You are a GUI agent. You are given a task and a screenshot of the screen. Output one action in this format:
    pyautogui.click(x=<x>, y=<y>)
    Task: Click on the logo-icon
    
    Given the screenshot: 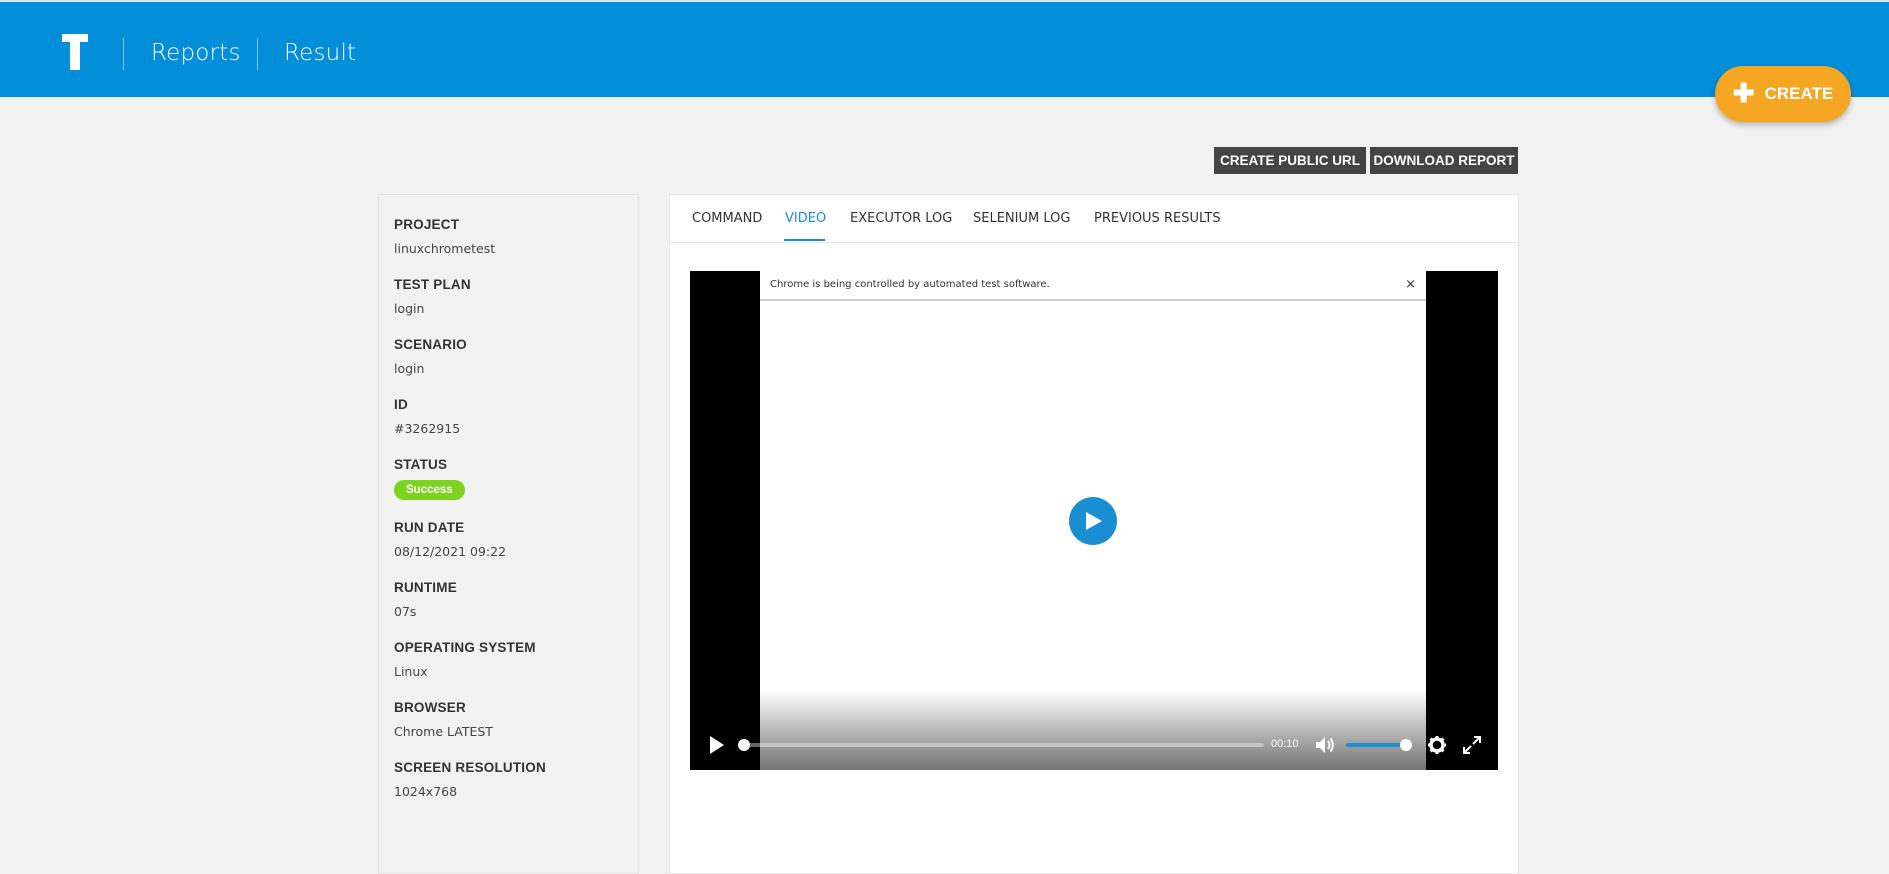 What is the action you would take?
    pyautogui.click(x=75, y=52)
    